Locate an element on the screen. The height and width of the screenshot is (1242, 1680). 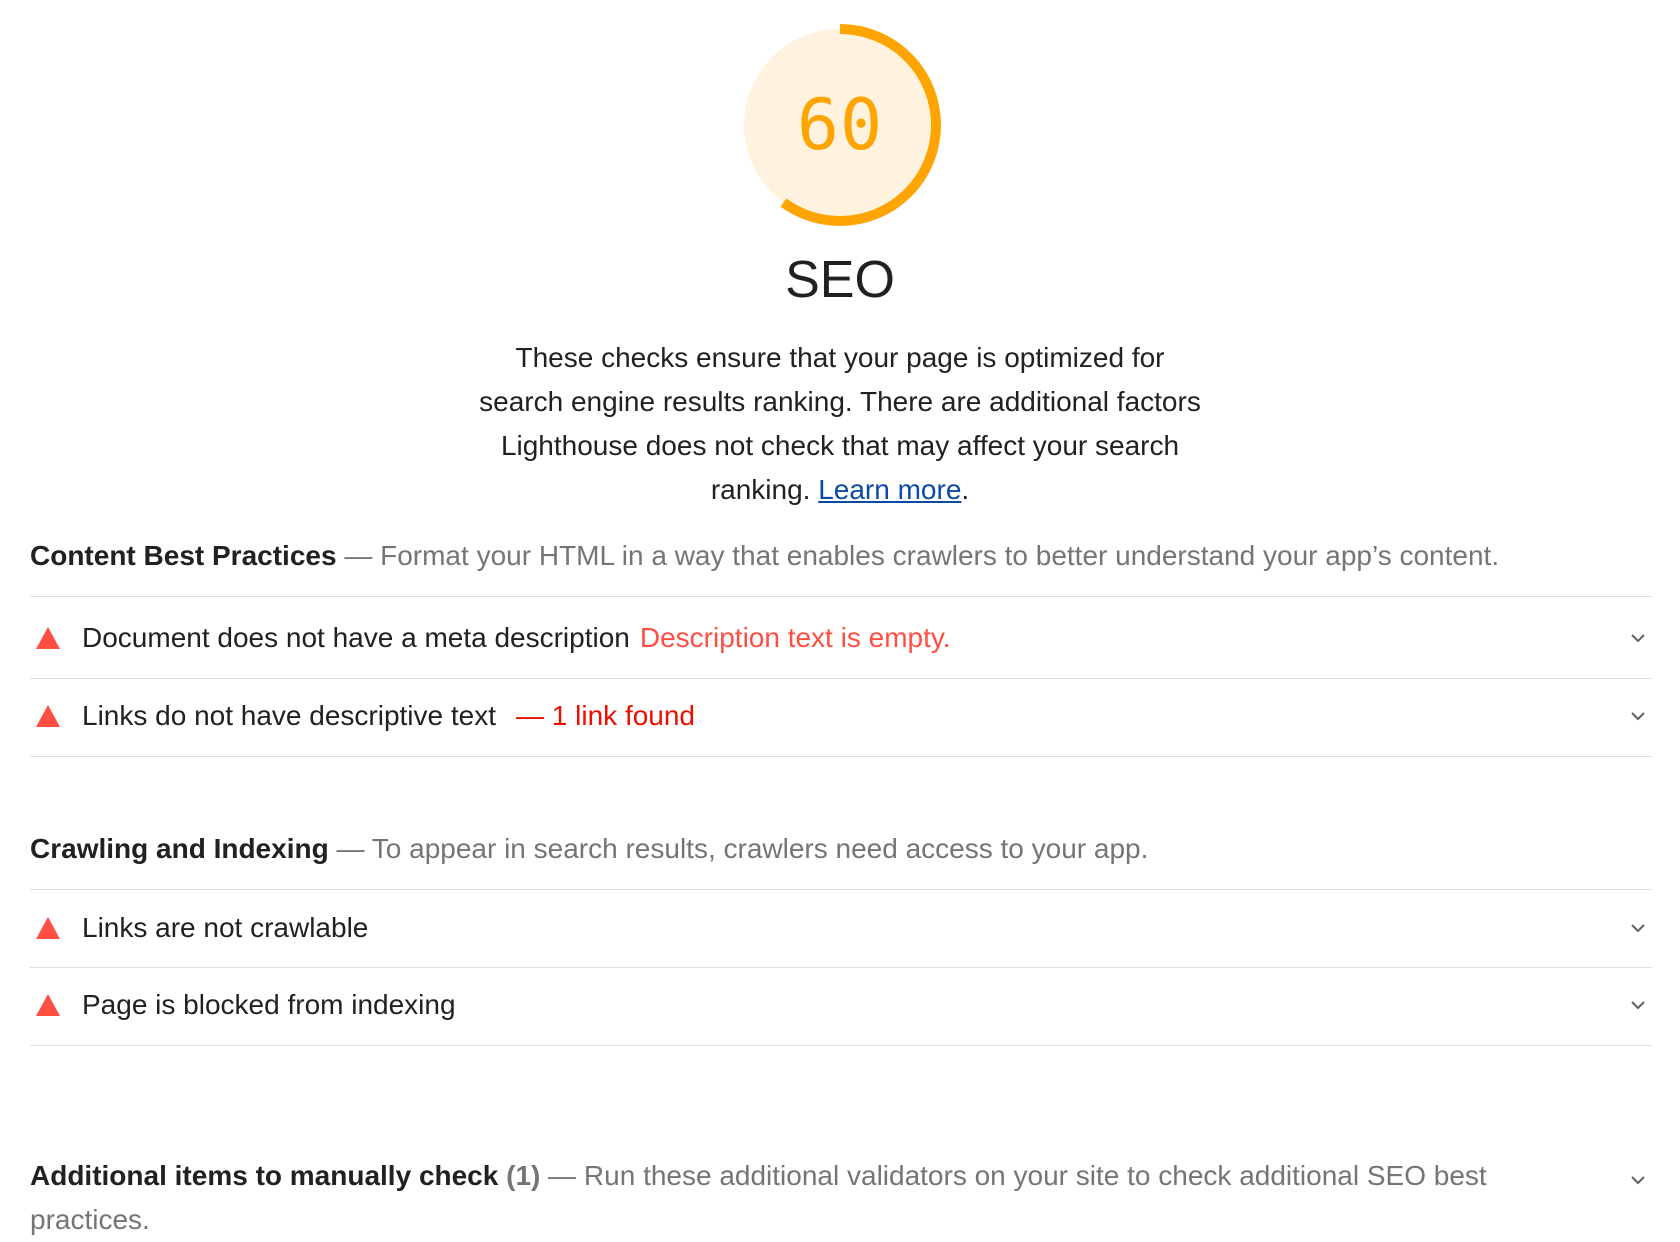
learn-more-link: Learn more is located at coordinates (889, 489).